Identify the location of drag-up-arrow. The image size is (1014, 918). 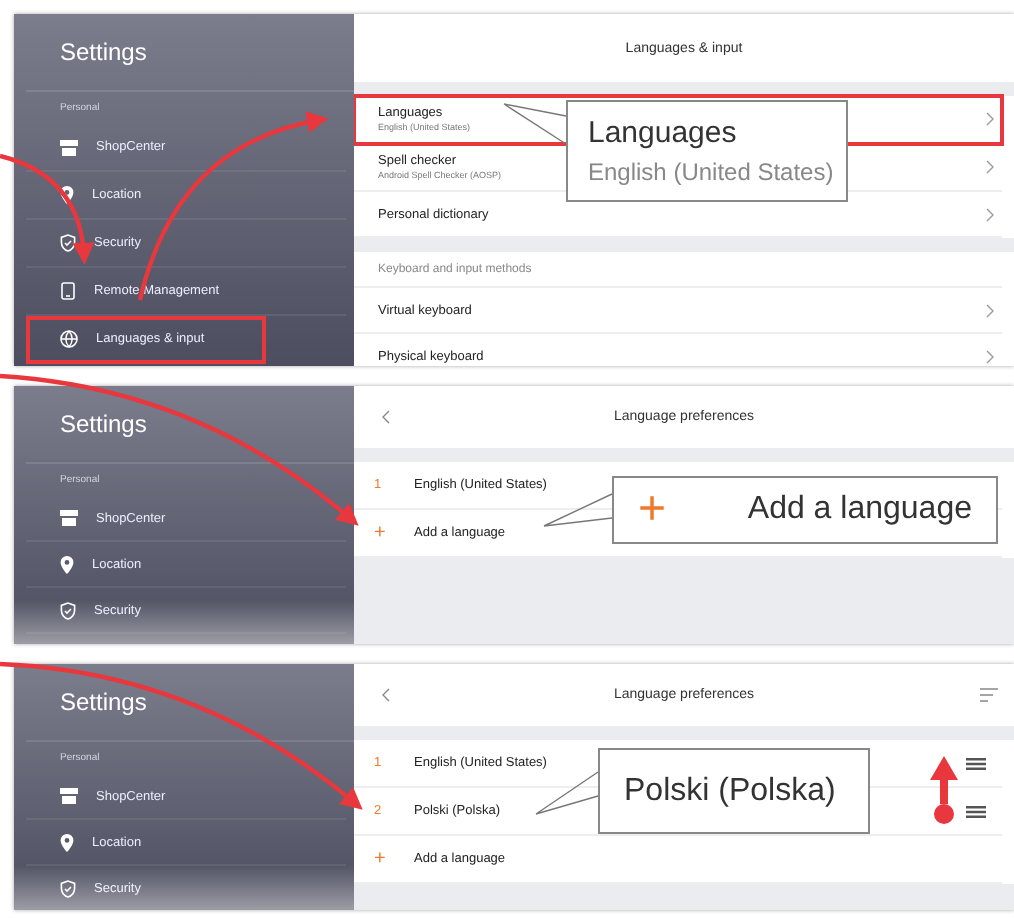
(944, 790).